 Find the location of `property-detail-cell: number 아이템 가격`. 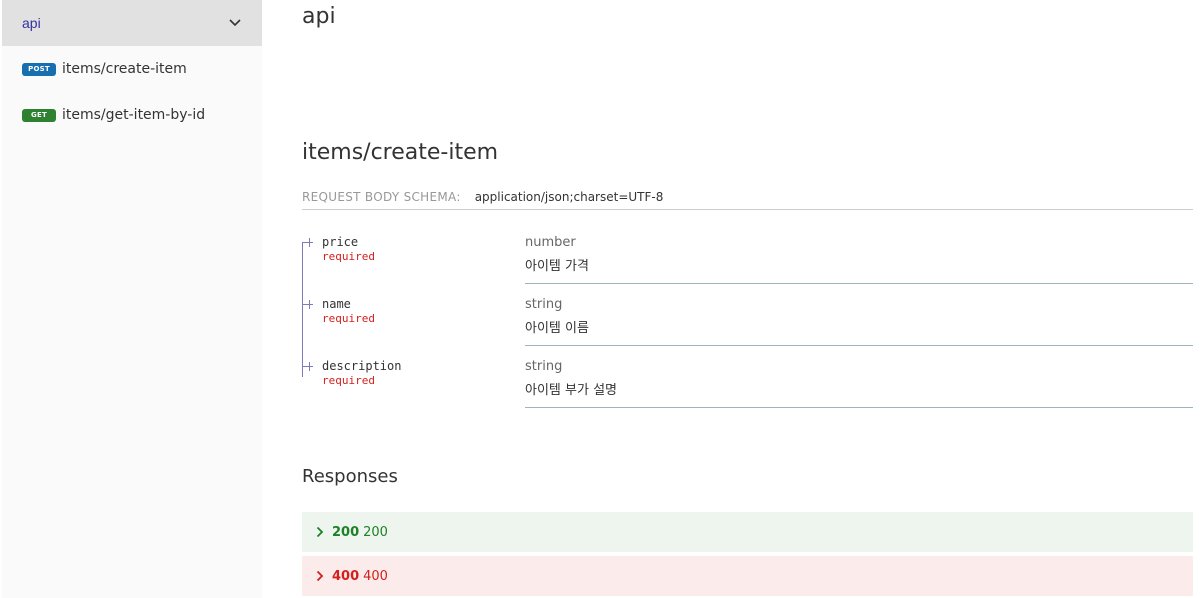

property-detail-cell: number 아이템 가격 is located at coordinates (859, 258).